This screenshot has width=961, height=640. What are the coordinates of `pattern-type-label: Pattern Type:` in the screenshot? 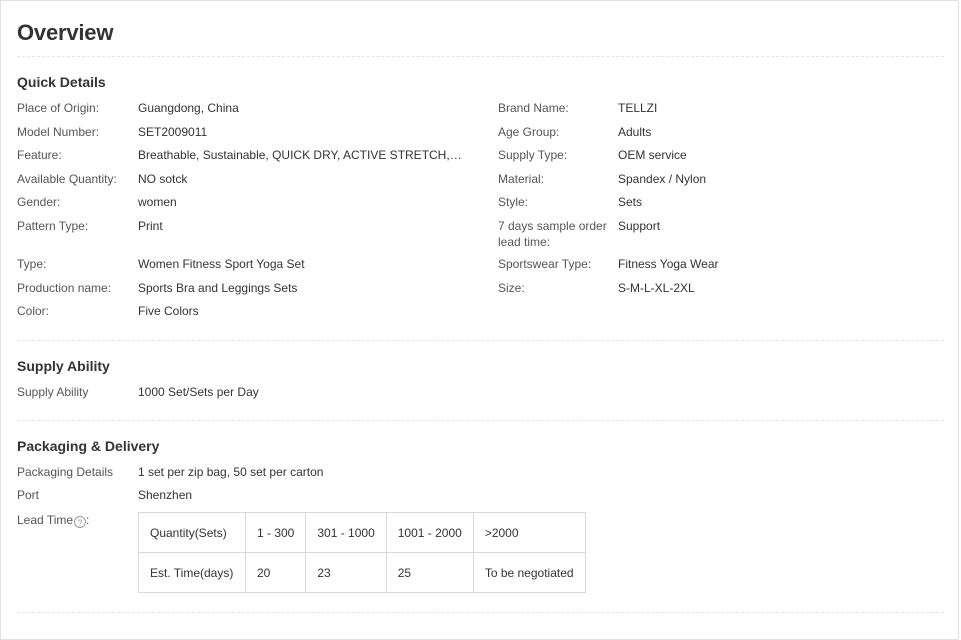 It's located at (53, 226).